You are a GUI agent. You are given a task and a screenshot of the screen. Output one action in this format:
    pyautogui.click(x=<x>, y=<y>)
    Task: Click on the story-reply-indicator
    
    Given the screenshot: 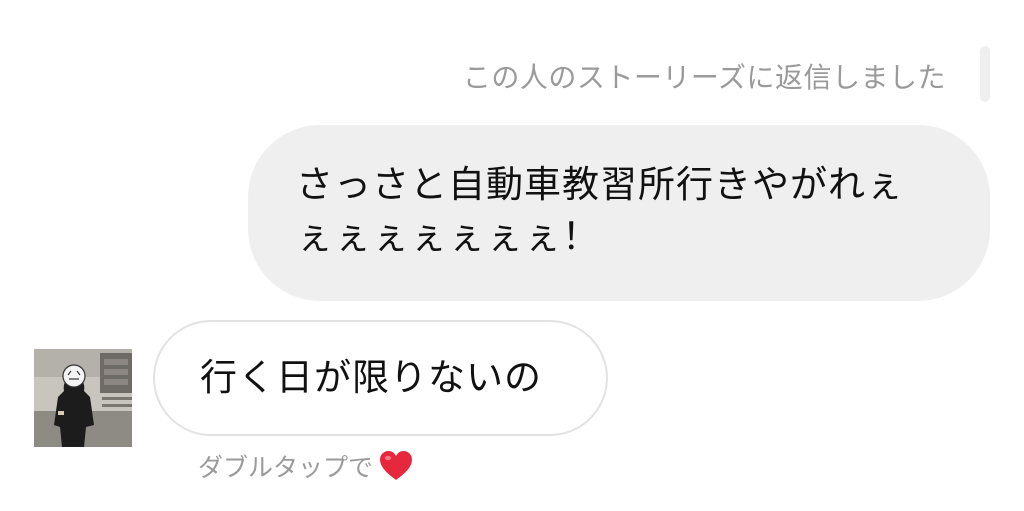 What is the action you would take?
    pyautogui.click(x=985, y=74)
    